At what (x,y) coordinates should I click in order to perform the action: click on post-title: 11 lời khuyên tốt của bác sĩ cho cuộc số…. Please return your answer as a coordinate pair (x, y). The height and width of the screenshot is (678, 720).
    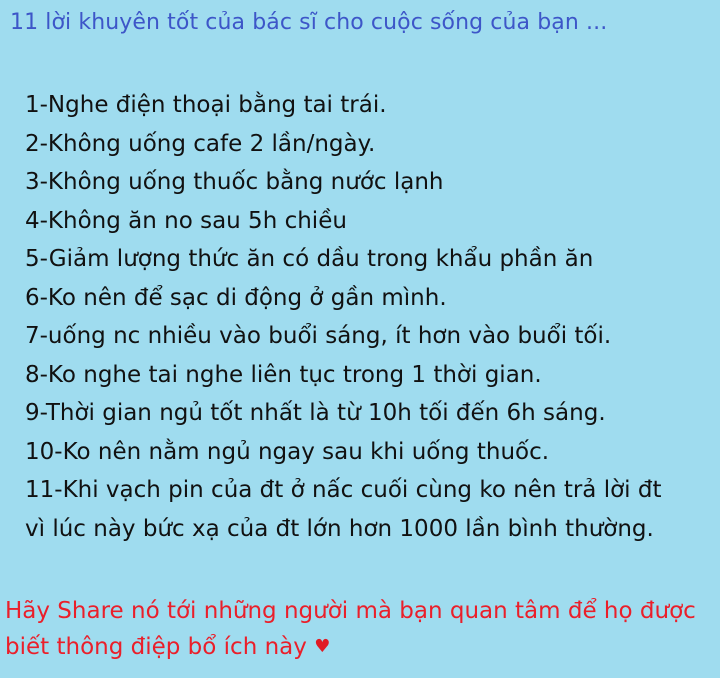
    Looking at the image, I should click on (309, 22).